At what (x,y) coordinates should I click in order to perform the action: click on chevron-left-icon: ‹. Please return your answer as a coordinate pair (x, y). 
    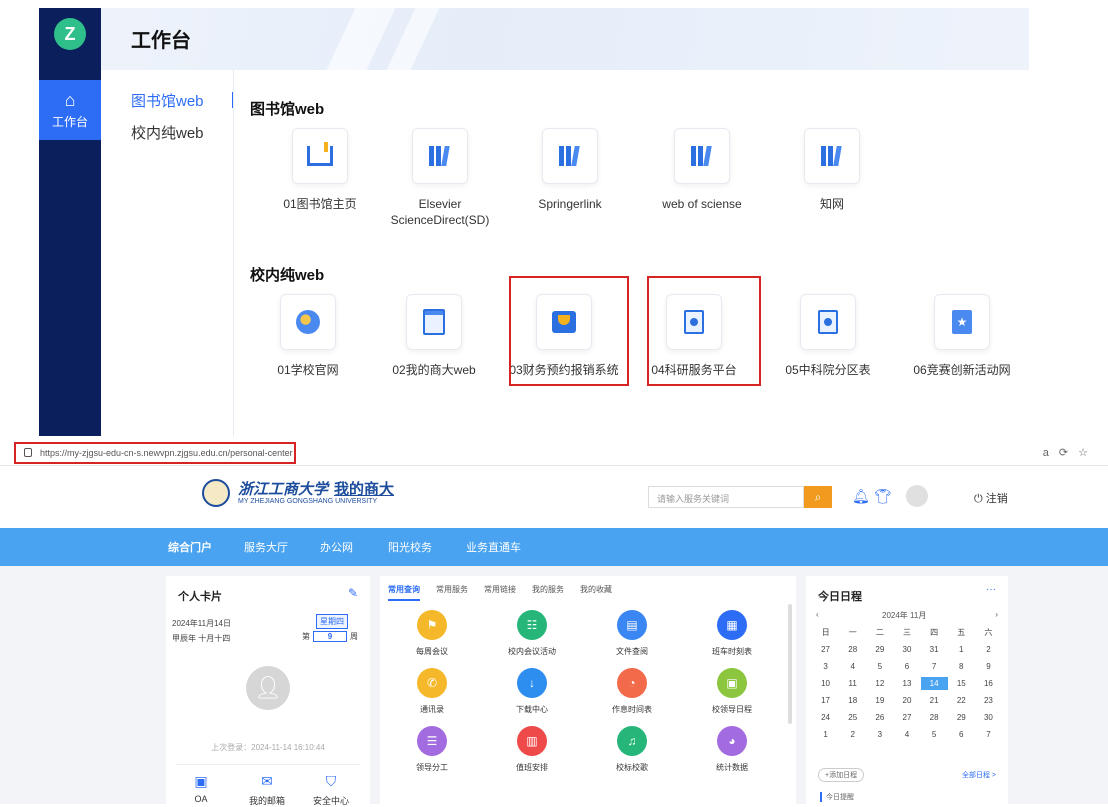
    Looking at the image, I should click on (817, 614).